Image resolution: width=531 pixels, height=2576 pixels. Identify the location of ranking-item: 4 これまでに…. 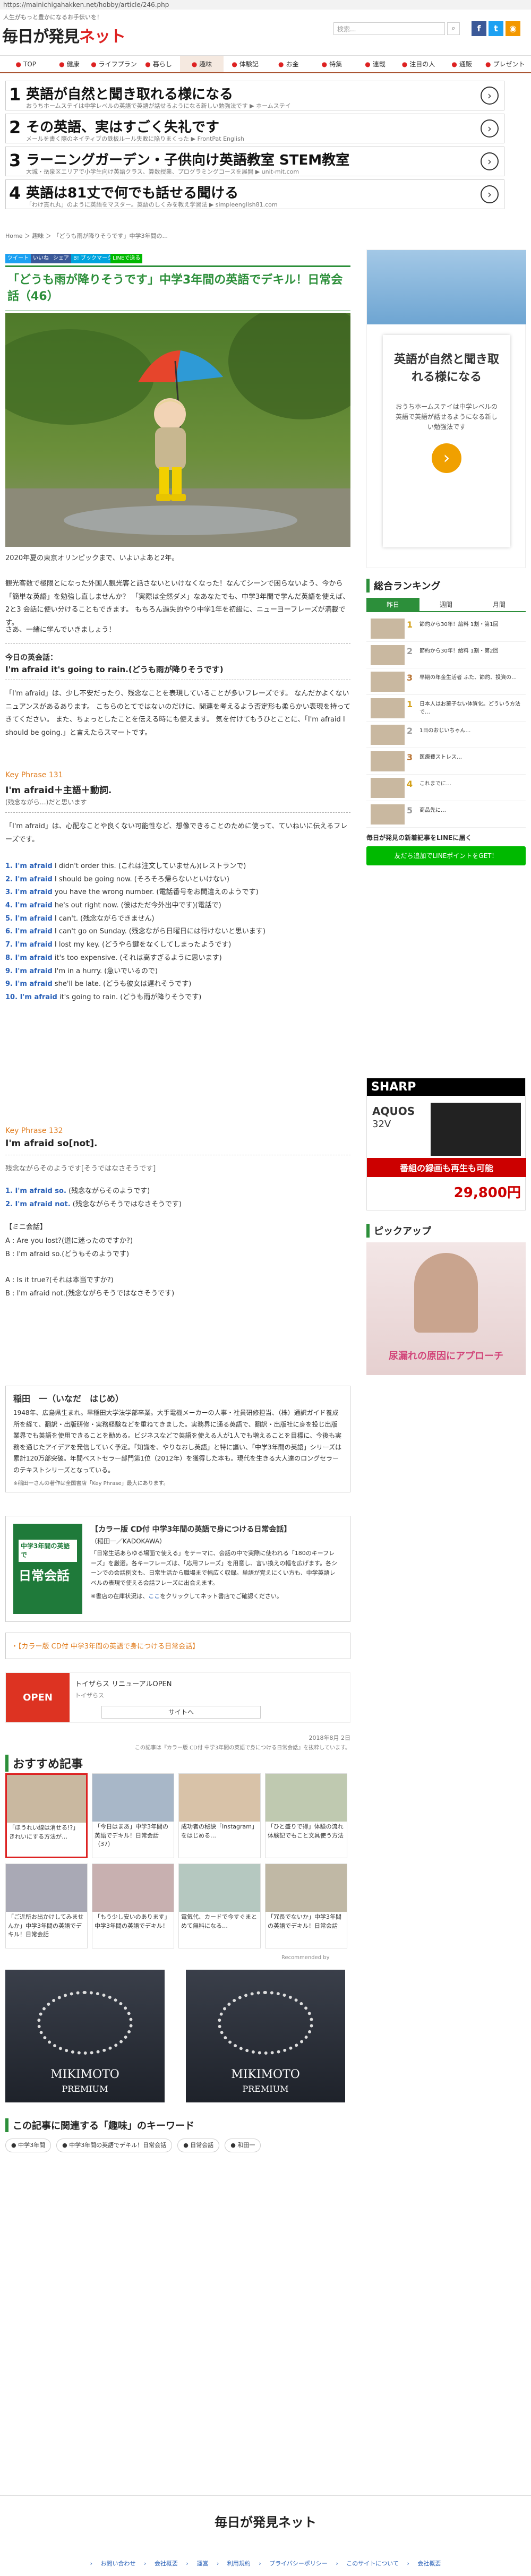
(446, 788).